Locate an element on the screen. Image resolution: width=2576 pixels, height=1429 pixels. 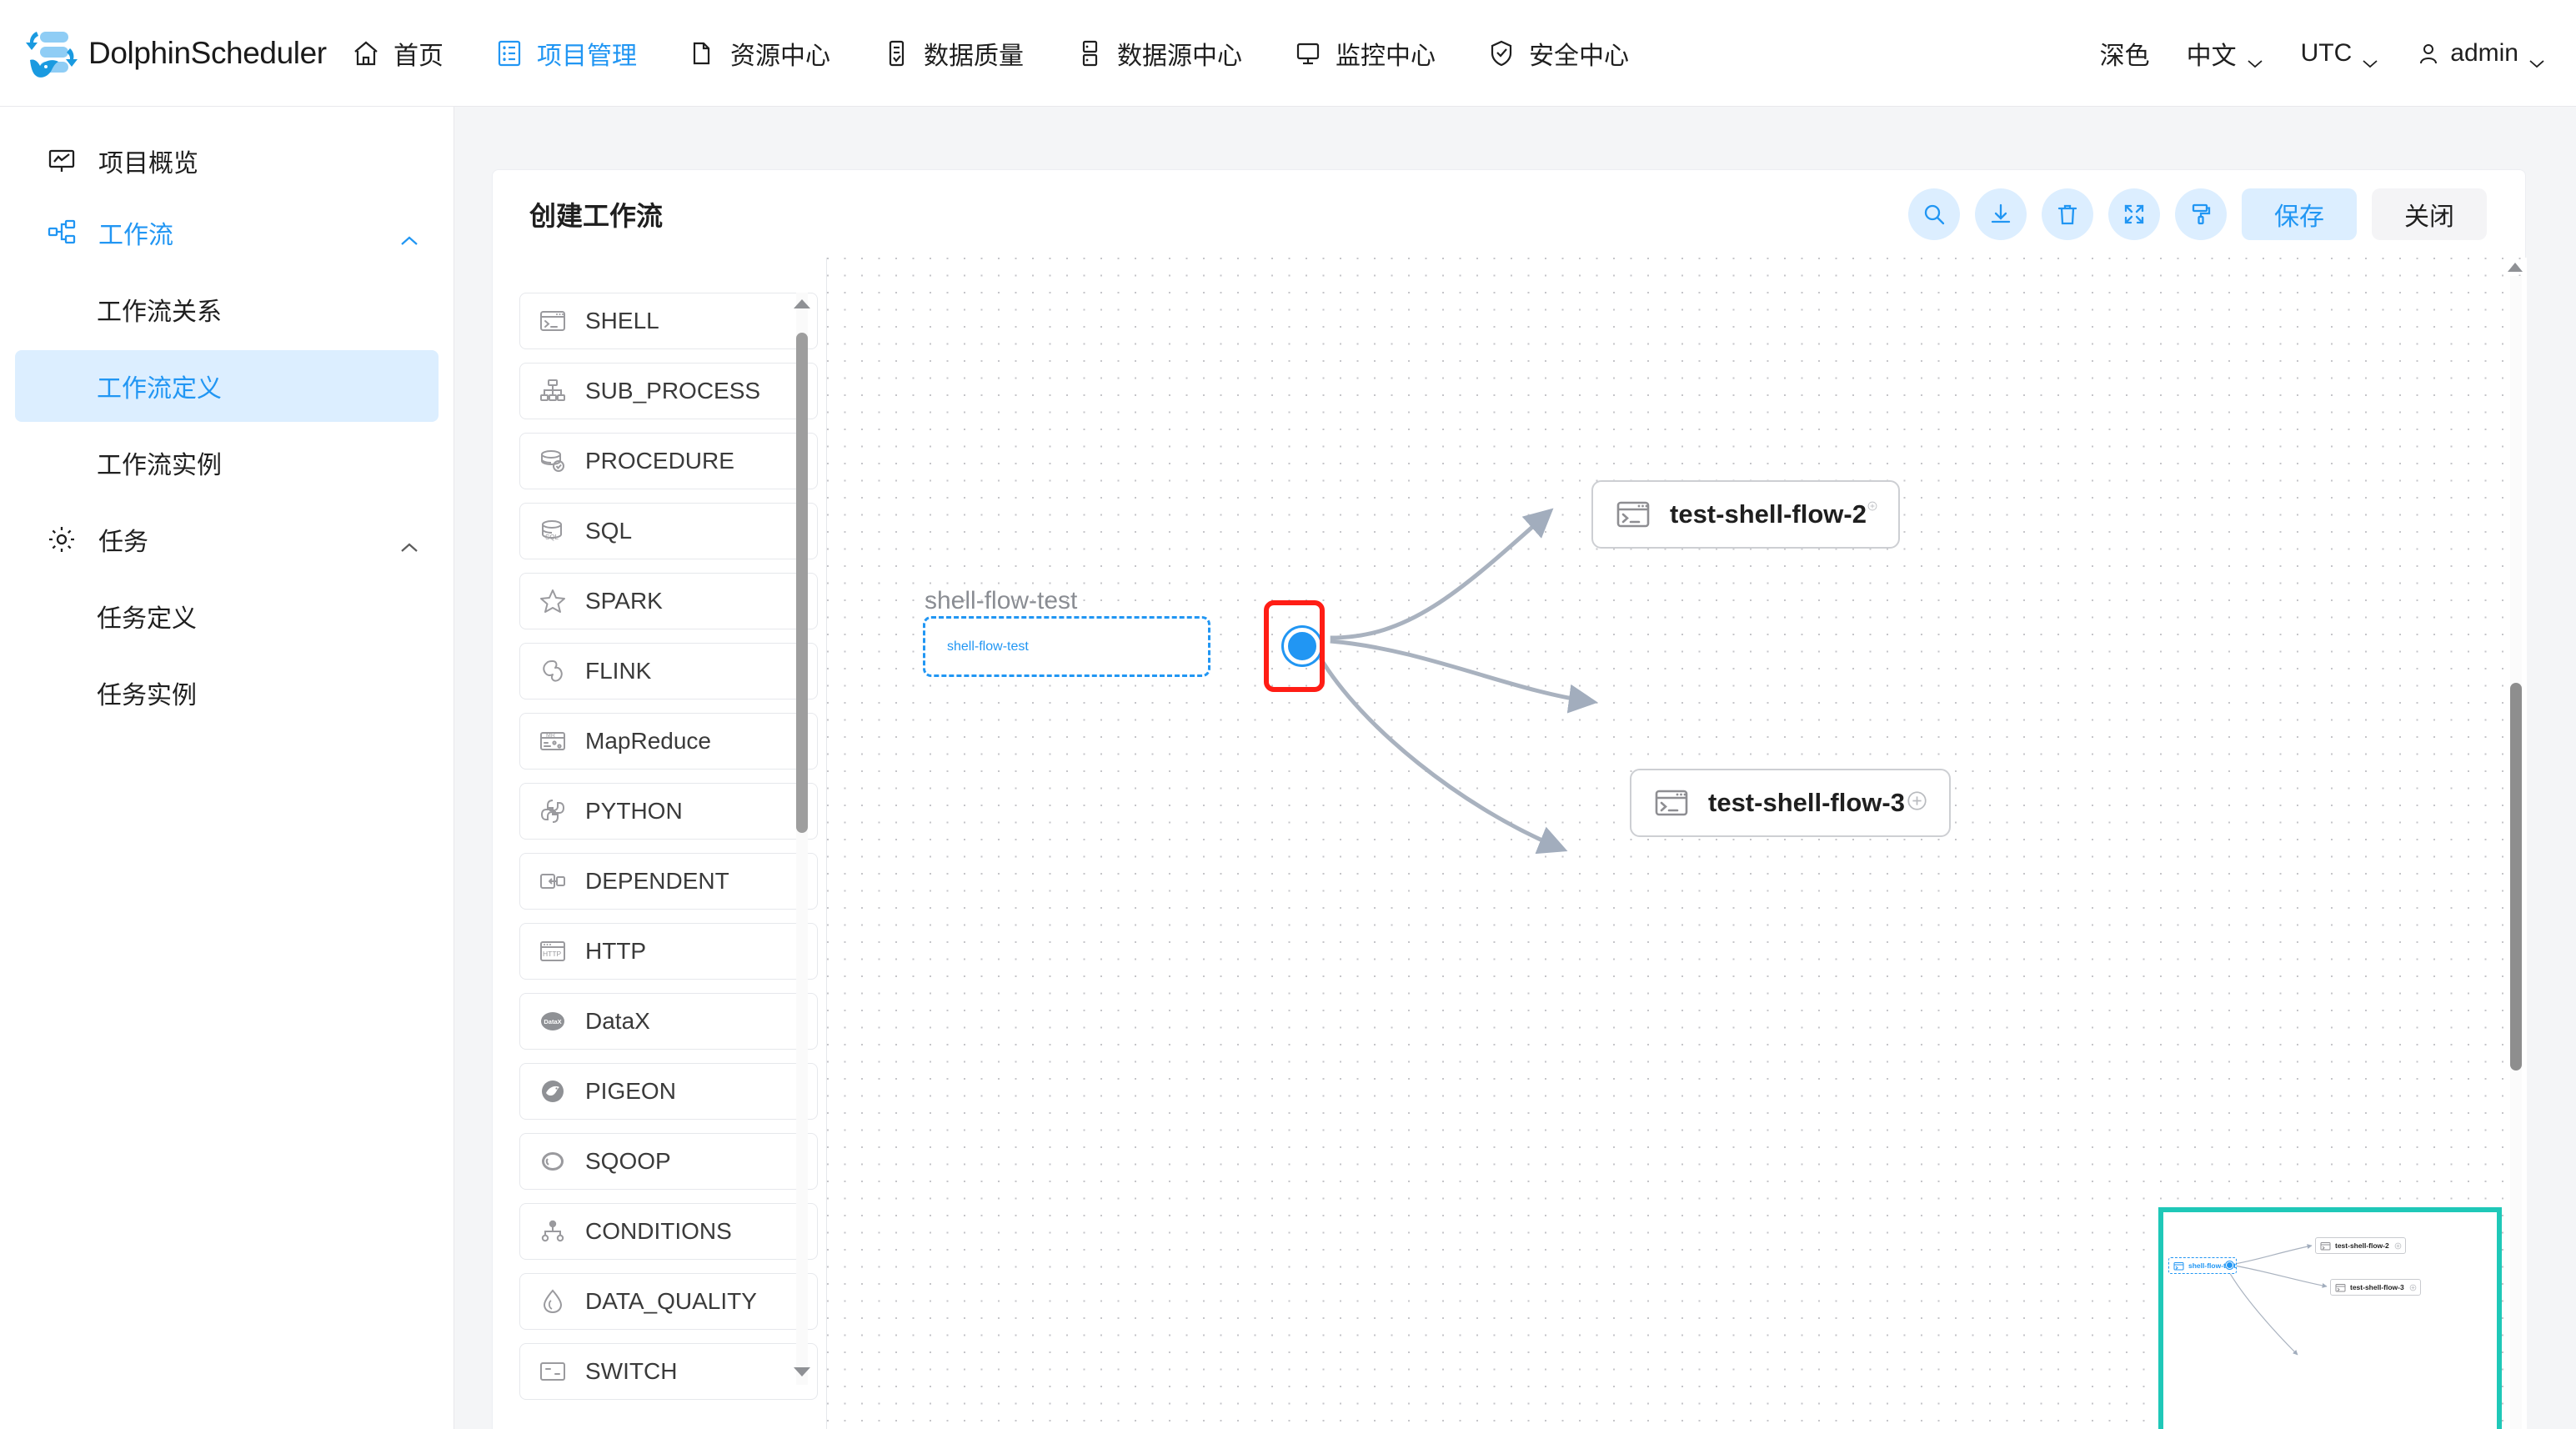
sidebar-item-workflow-definition: 工作流定义 is located at coordinates (227, 386).